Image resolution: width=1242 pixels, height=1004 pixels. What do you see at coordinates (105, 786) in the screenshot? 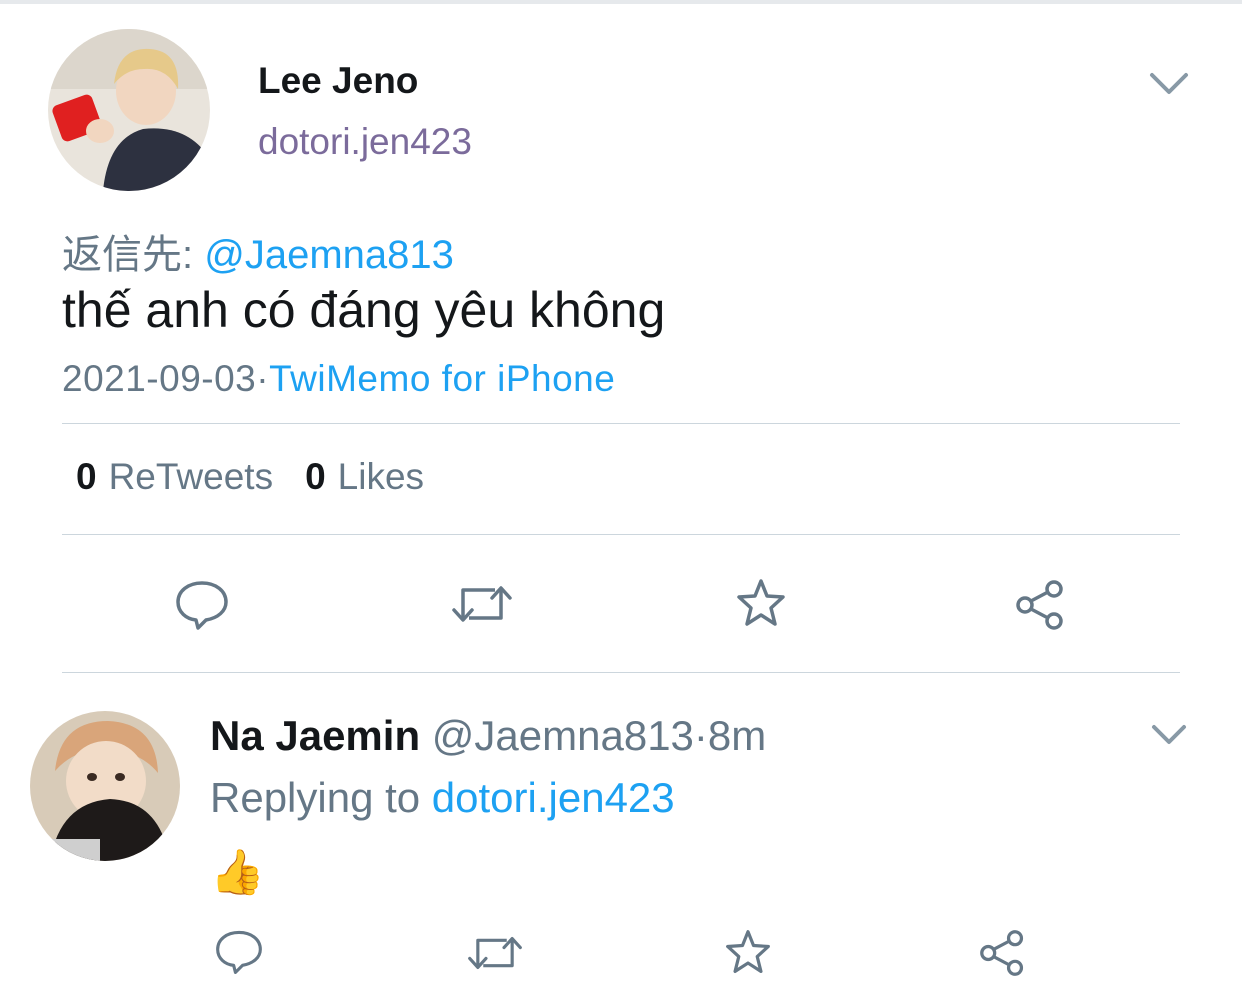
I see `avatar-reply` at bounding box center [105, 786].